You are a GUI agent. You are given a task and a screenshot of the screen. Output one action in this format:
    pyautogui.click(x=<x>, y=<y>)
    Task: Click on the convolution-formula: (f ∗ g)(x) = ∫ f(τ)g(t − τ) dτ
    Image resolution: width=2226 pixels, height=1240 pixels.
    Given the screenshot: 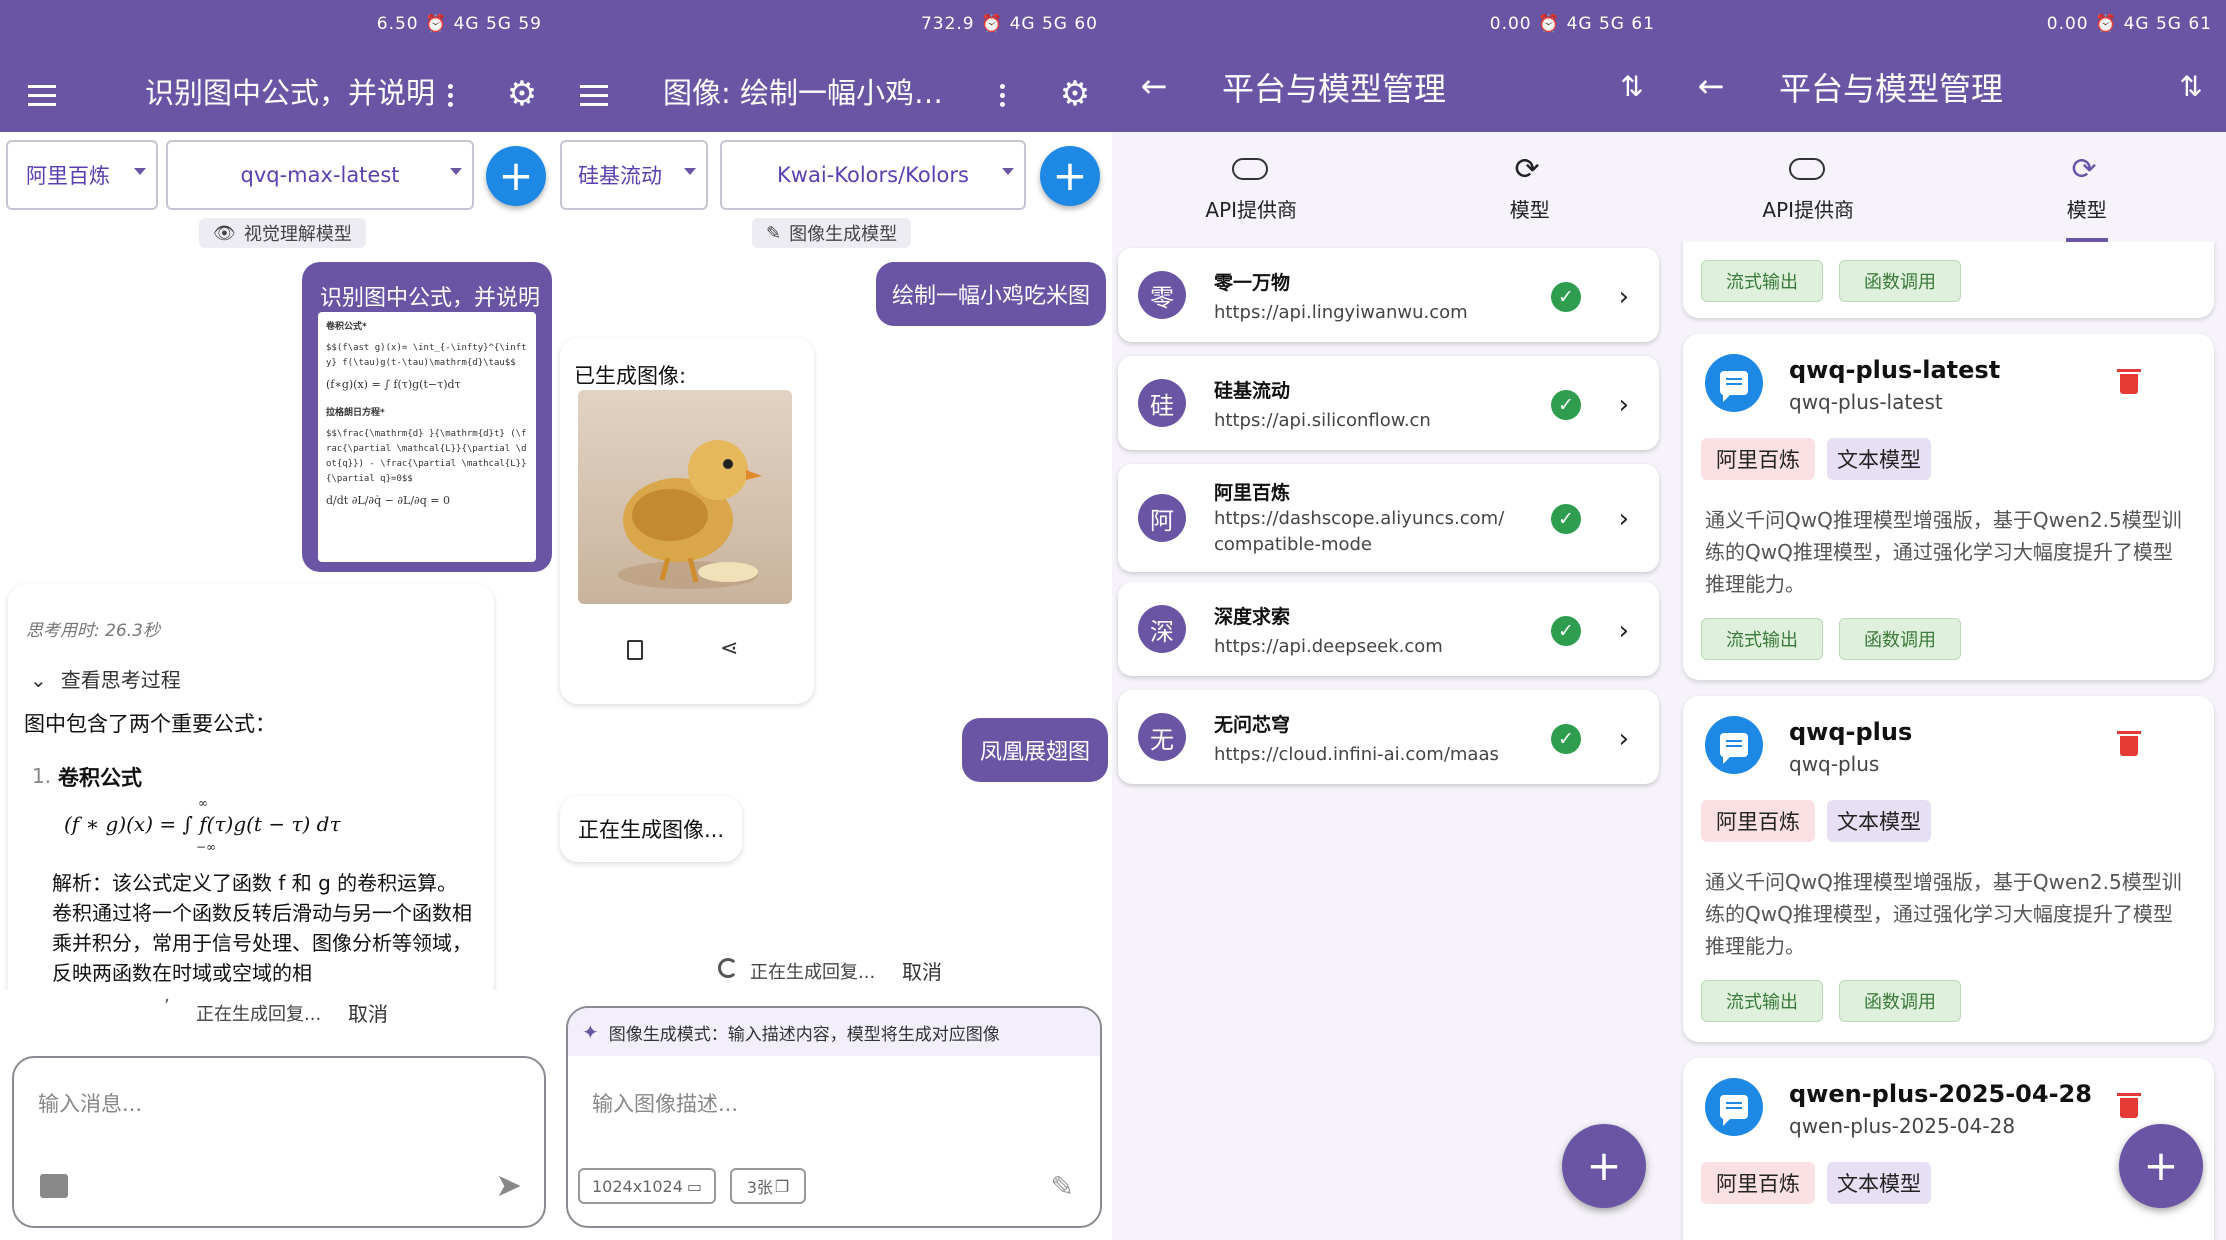 What is the action you would take?
    pyautogui.click(x=202, y=824)
    